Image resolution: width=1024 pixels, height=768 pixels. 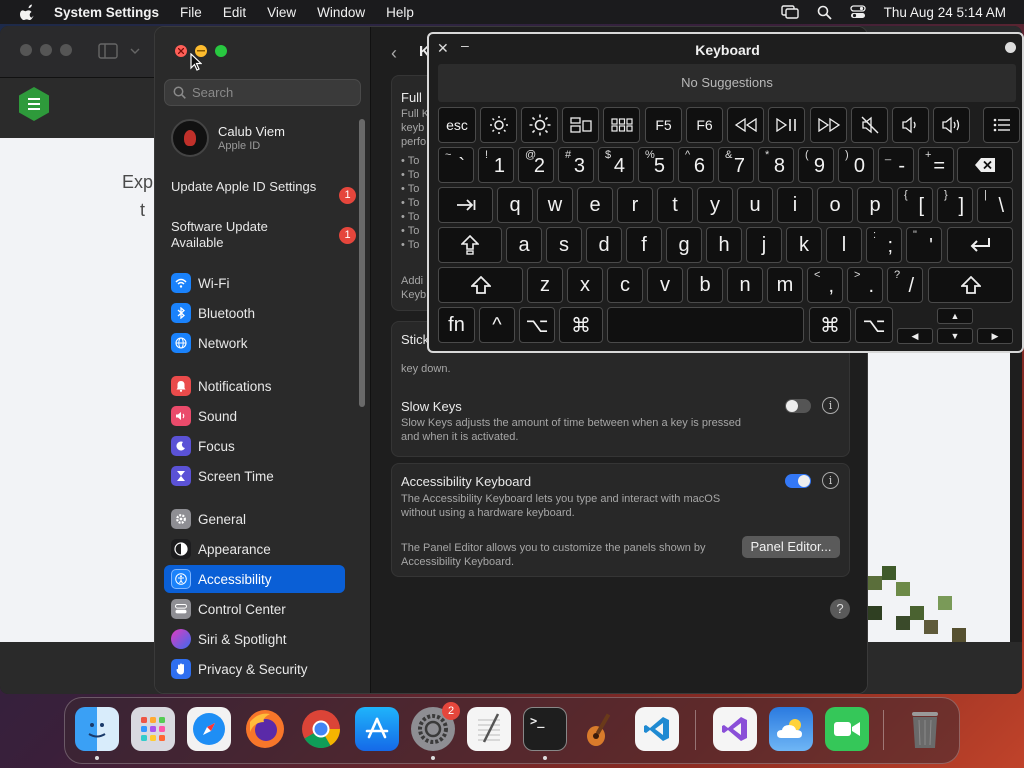 I want to click on letter-key-p: p, so click(x=875, y=205).